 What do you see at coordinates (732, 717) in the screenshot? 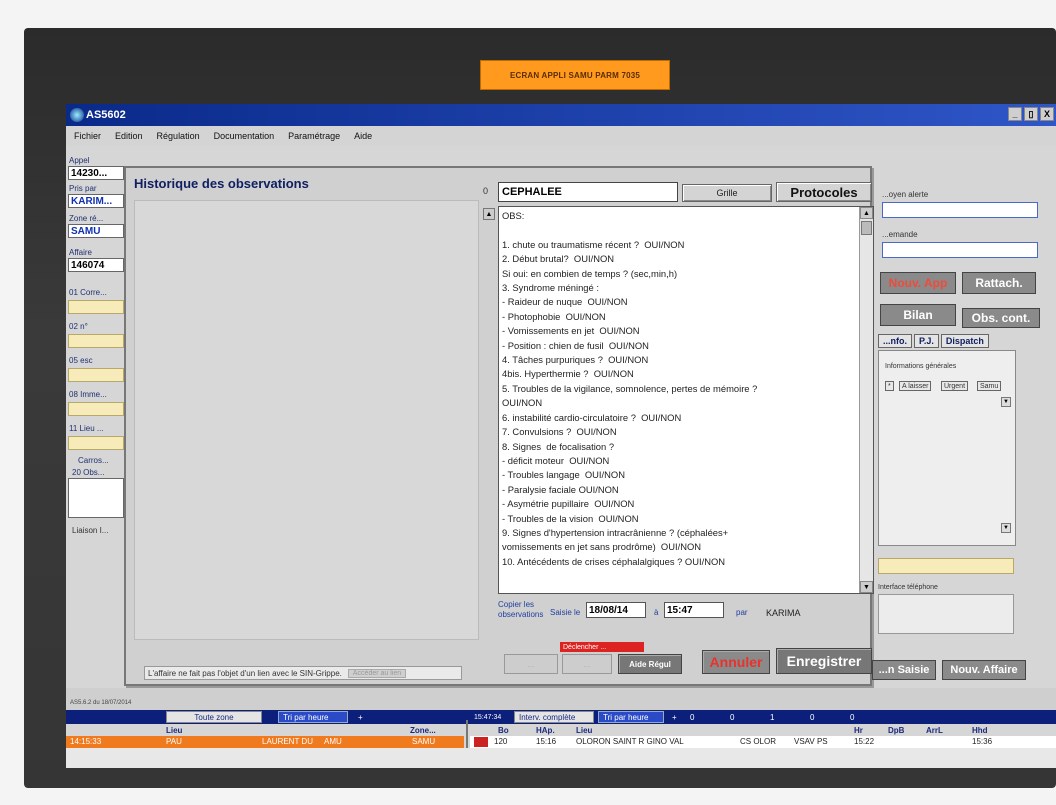
I see `counter-2: 0` at bounding box center [732, 717].